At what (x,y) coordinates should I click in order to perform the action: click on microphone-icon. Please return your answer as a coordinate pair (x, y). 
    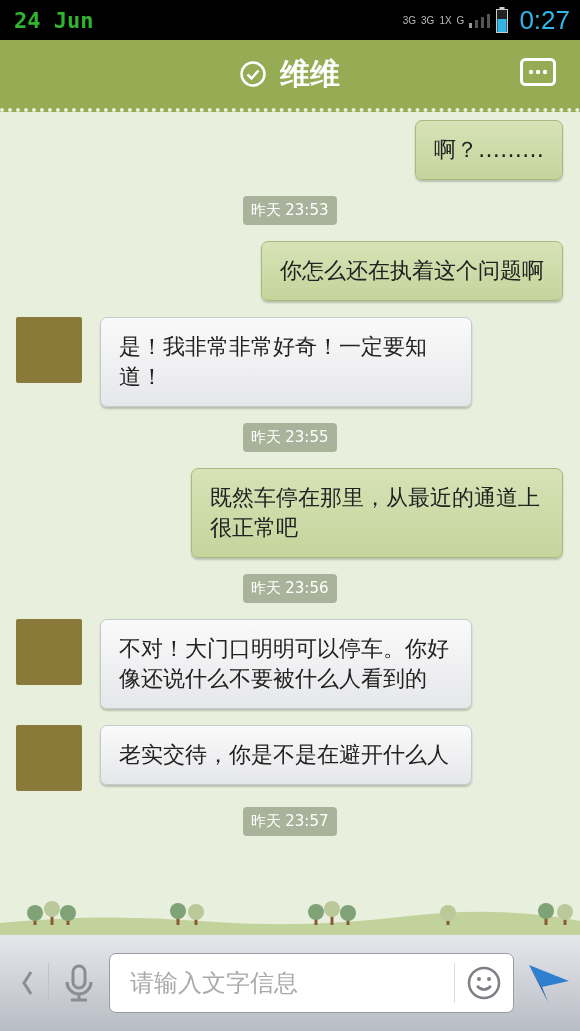
    Looking at the image, I should click on (79, 983).